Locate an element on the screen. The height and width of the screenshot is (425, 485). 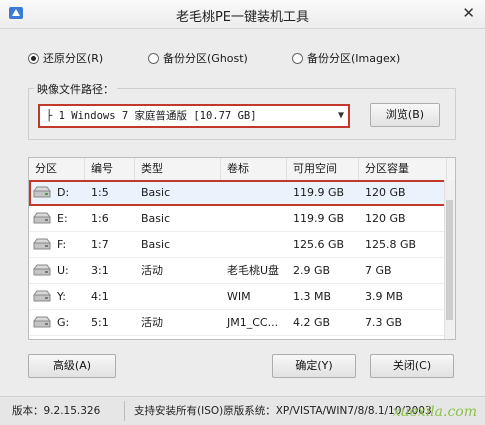
table-row: F: 1:7 Basic 125.6 GB 125.8 GB is located at coordinates (242, 245).